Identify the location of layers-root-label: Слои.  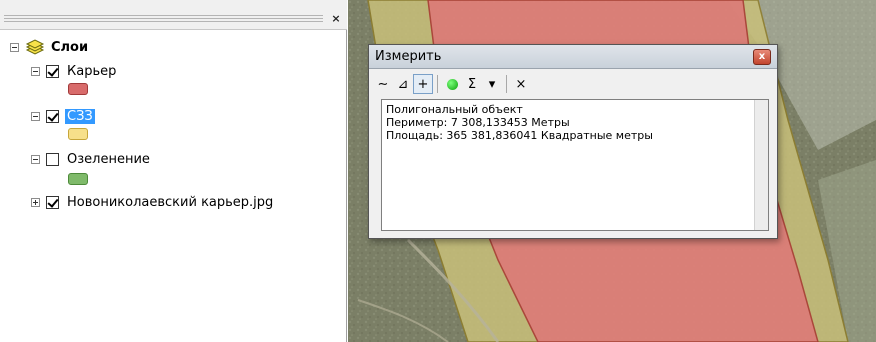
(70, 47).